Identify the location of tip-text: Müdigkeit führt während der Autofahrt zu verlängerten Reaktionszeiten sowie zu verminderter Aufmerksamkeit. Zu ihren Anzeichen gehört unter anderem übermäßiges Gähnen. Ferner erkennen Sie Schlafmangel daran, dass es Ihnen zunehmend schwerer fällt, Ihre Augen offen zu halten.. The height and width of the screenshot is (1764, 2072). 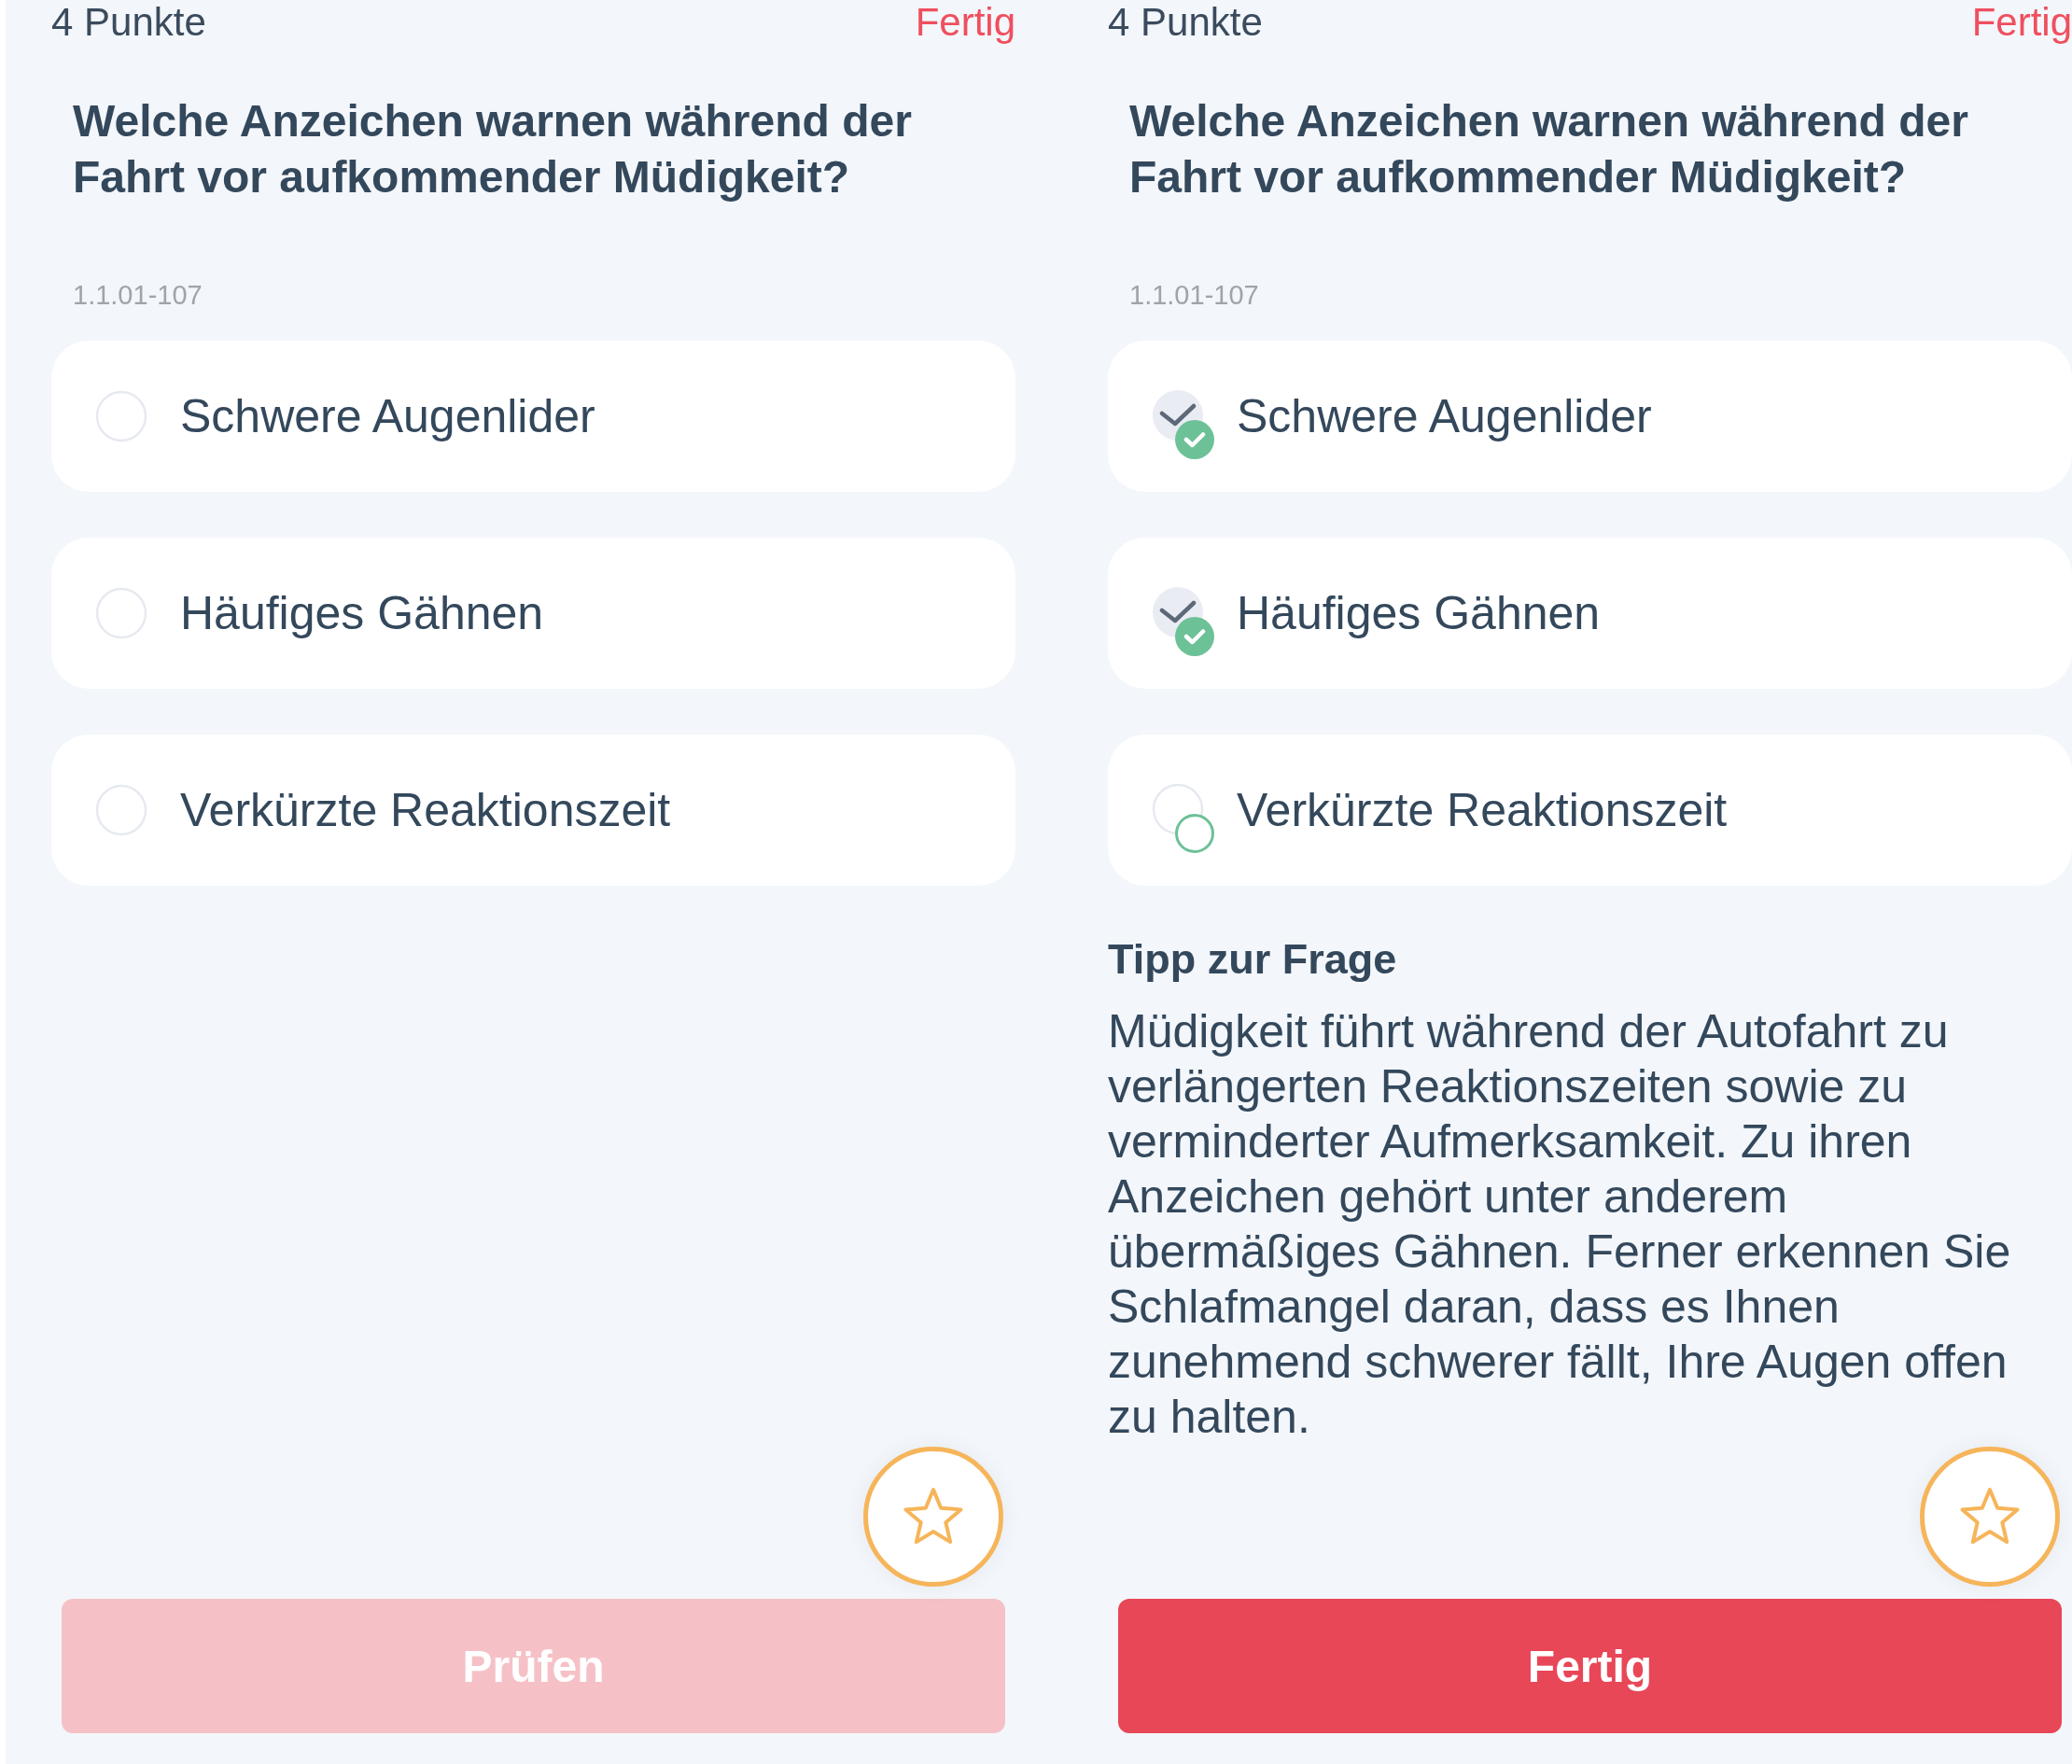
(1560, 1224).